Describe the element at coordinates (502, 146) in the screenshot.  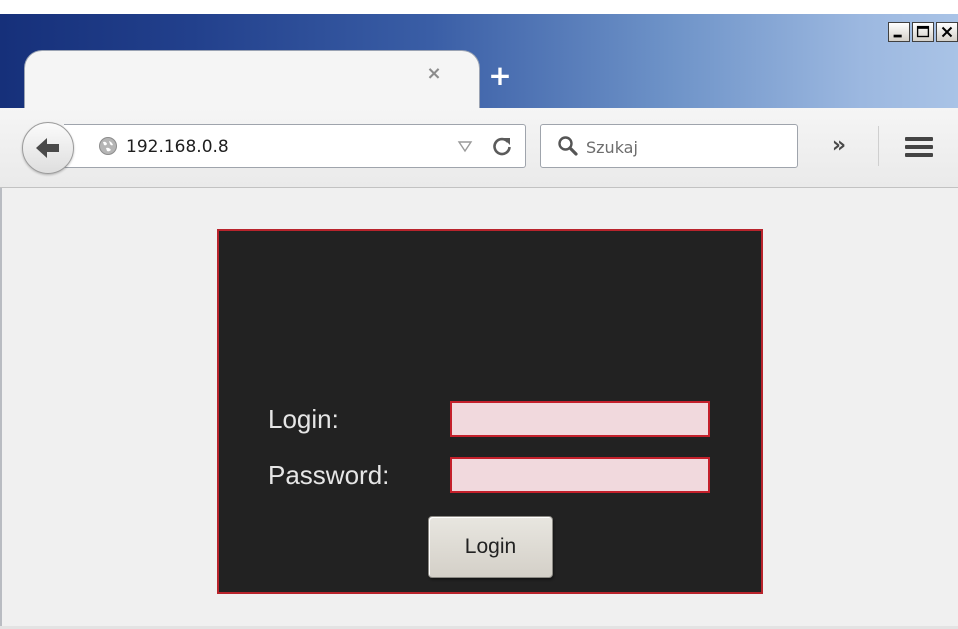
I see `reload-icon` at that location.